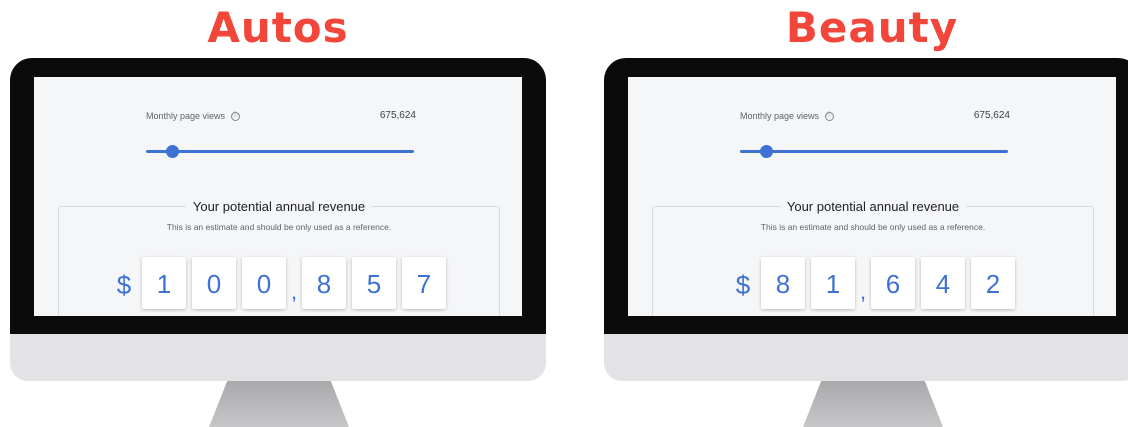 The height and width of the screenshot is (427, 1128). What do you see at coordinates (374, 283) in the screenshot?
I see `digit-card: 5` at bounding box center [374, 283].